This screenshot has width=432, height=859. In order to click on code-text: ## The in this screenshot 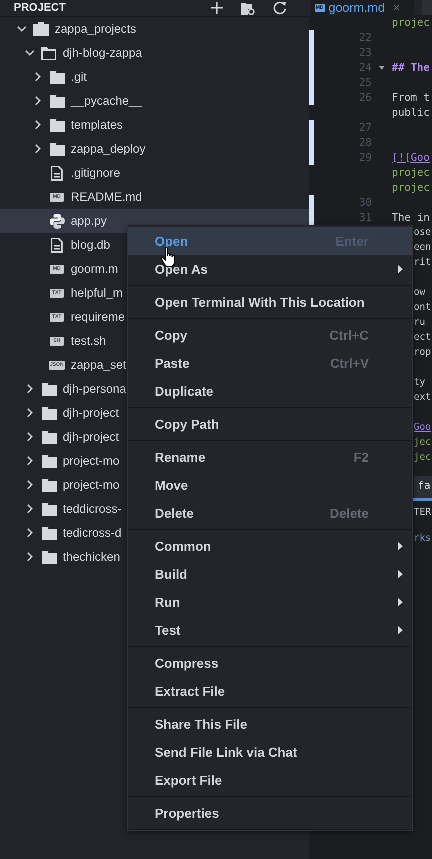, I will do `click(411, 68)`.